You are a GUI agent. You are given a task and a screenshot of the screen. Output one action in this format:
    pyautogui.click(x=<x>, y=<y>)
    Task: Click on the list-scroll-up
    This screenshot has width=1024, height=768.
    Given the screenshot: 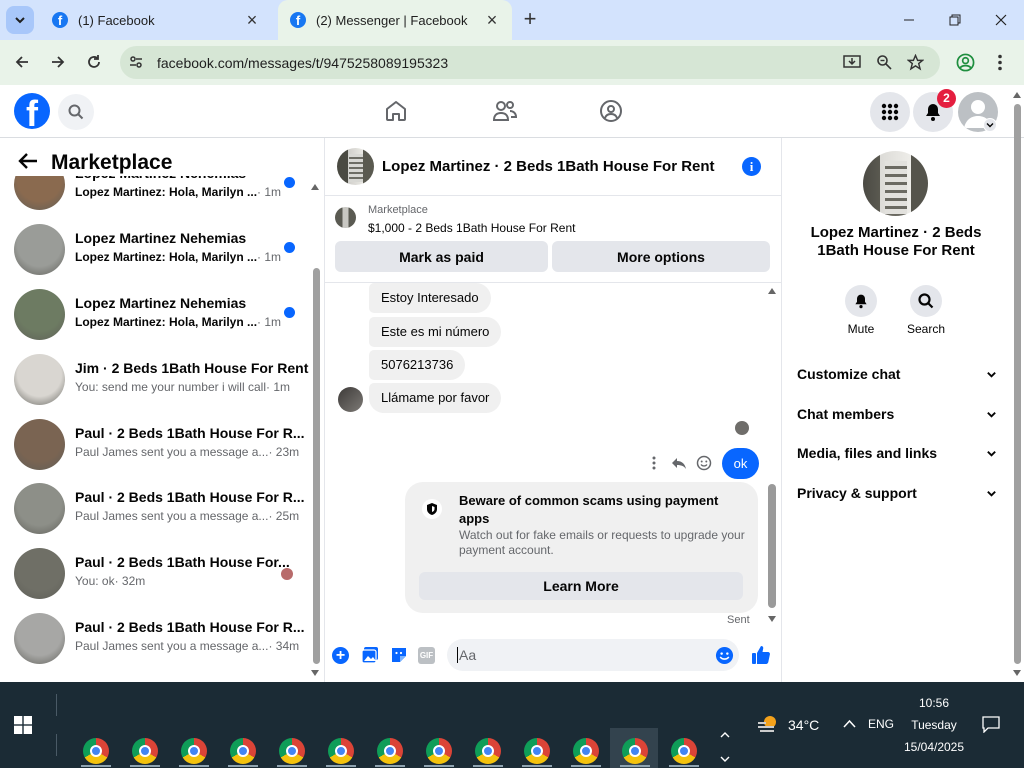 What is the action you would take?
    pyautogui.click(x=315, y=187)
    